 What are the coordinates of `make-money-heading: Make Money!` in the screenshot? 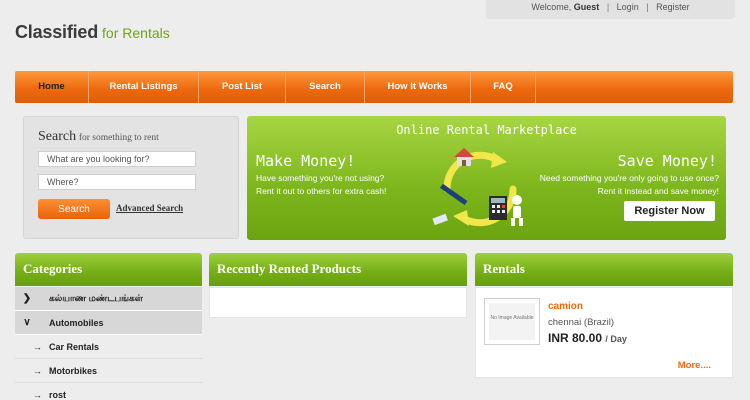 It's located at (306, 161).